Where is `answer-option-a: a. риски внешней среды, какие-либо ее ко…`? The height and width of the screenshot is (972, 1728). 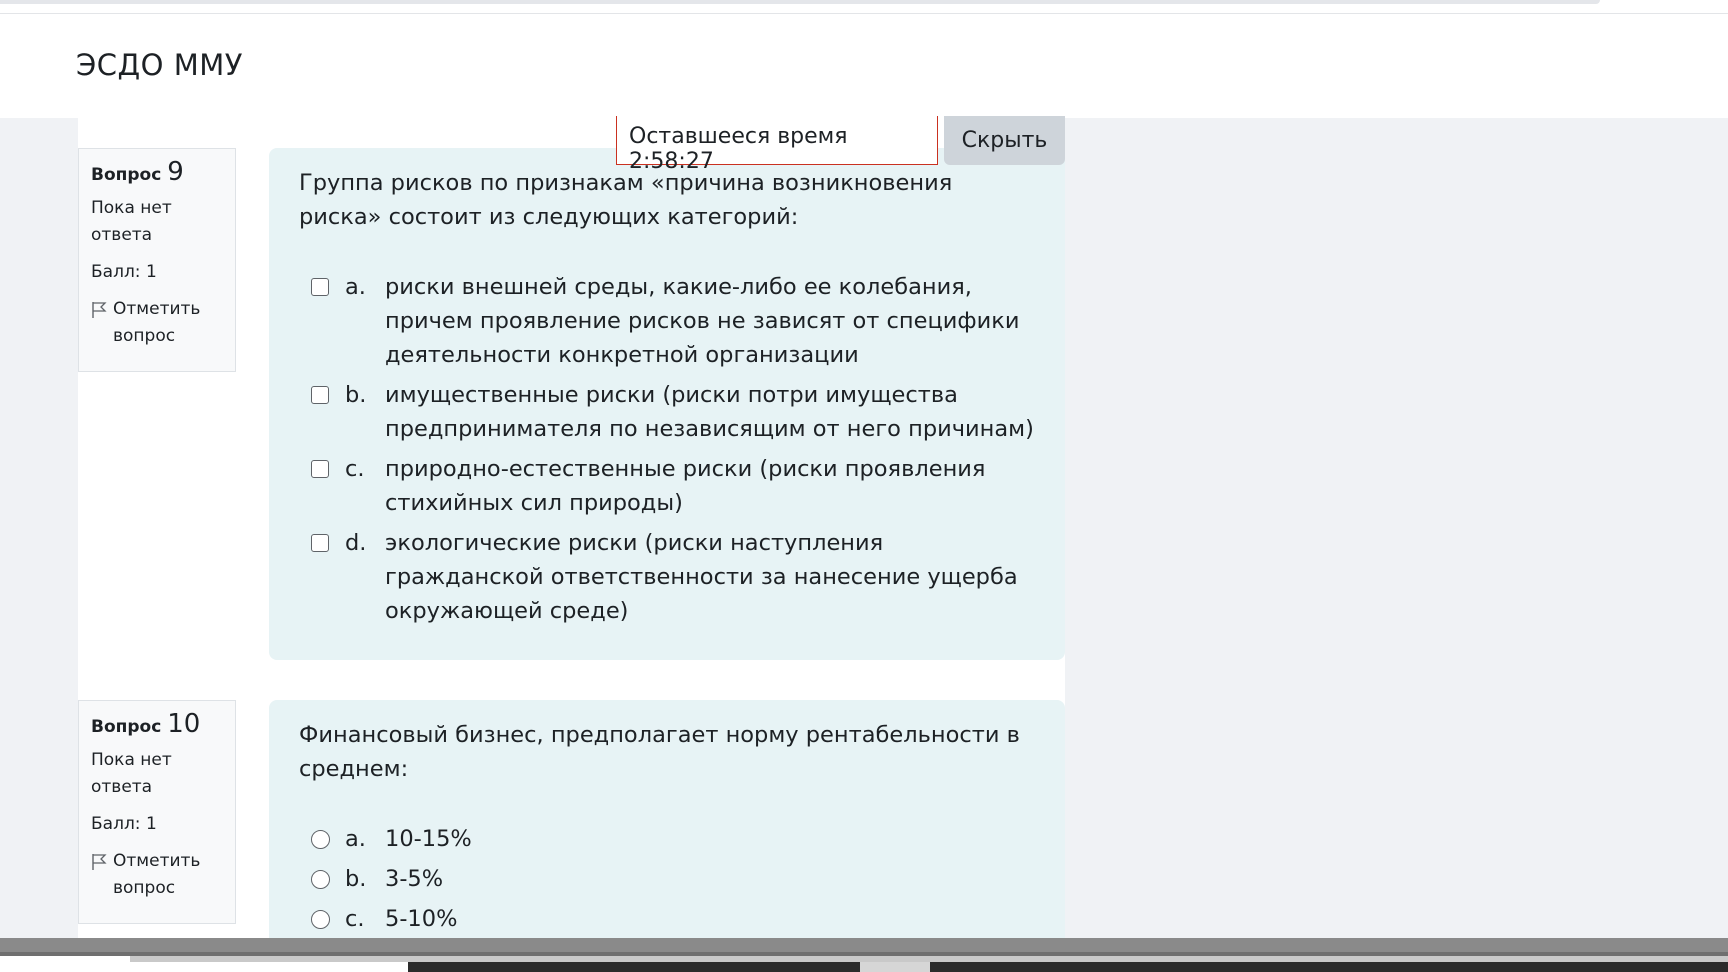
answer-option-a: a. риски внешней среды, какие-либо ее ко… is located at coordinates (667, 321).